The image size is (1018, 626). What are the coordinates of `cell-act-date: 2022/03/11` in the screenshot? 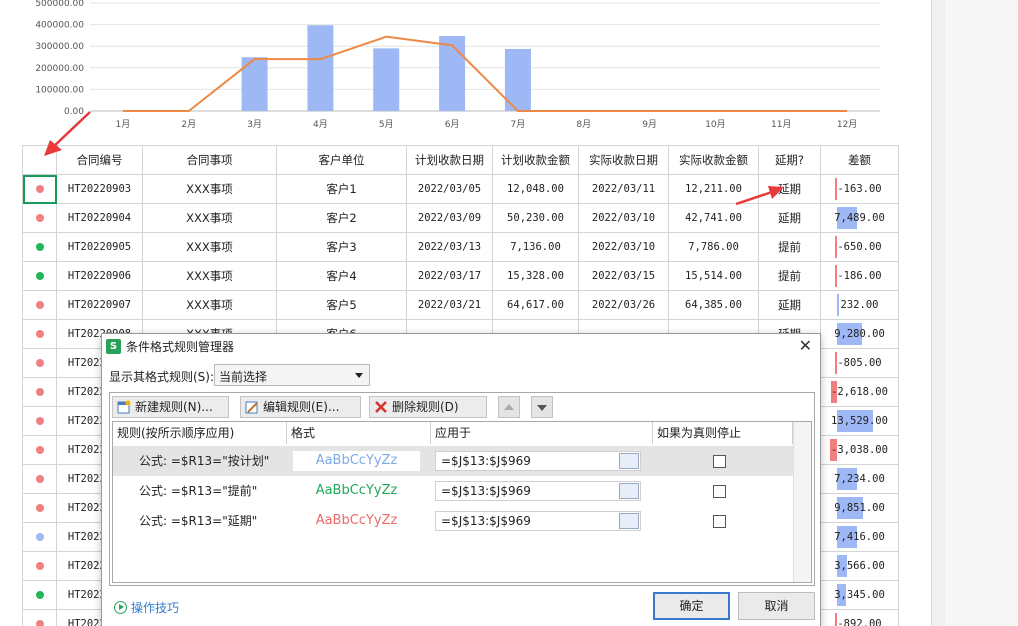 It's located at (623, 189).